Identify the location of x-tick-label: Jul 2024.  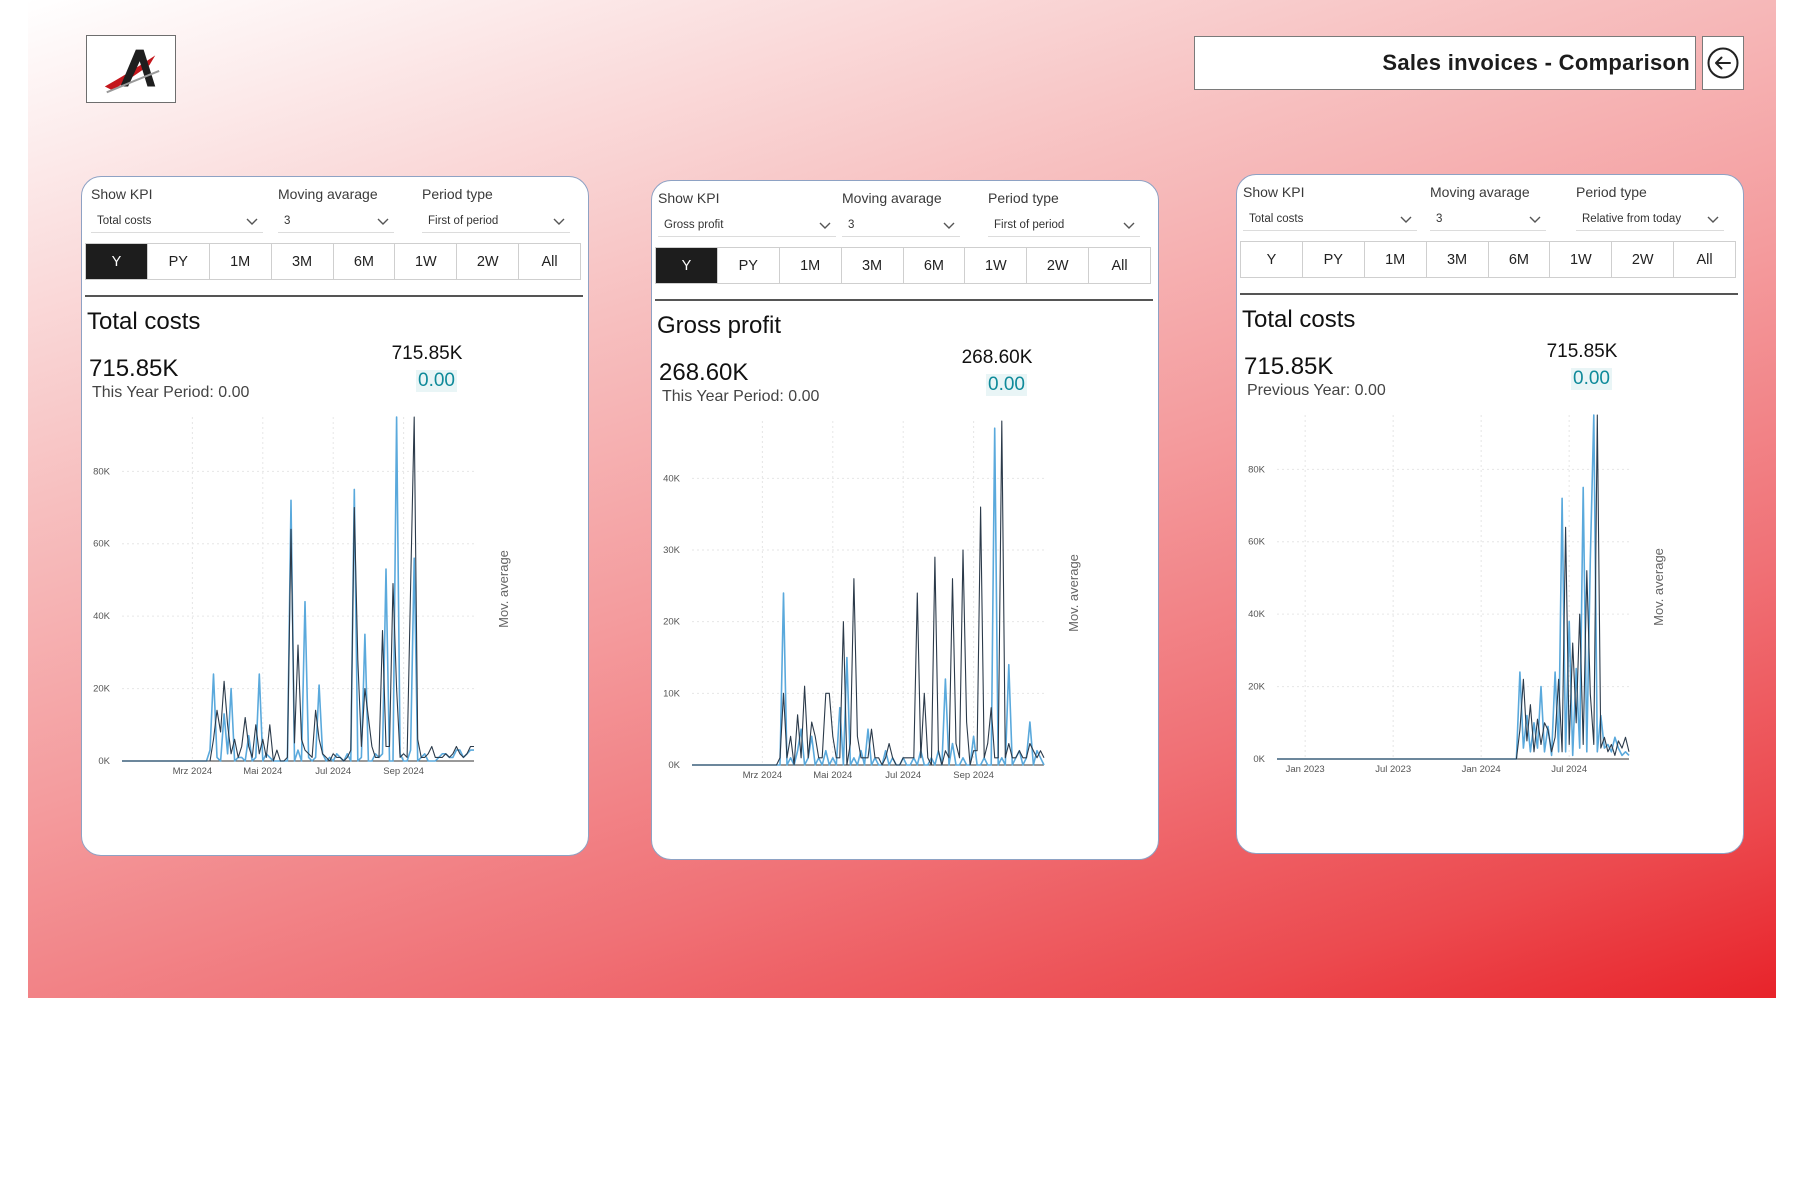
(333, 771).